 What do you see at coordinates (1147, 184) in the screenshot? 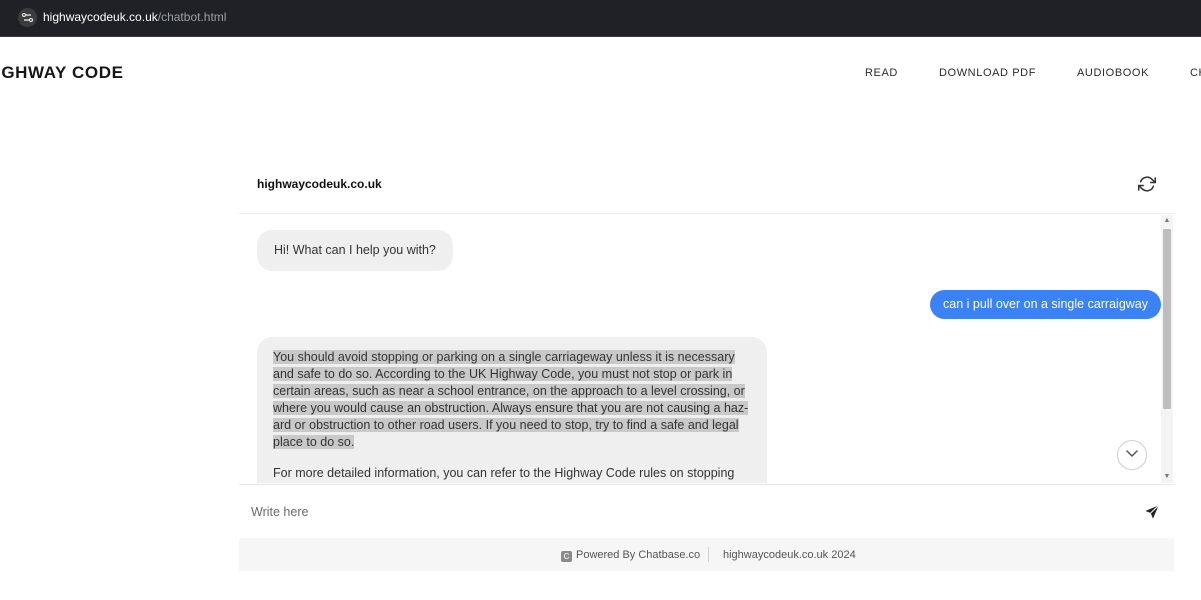
I see `refresh-icon` at bounding box center [1147, 184].